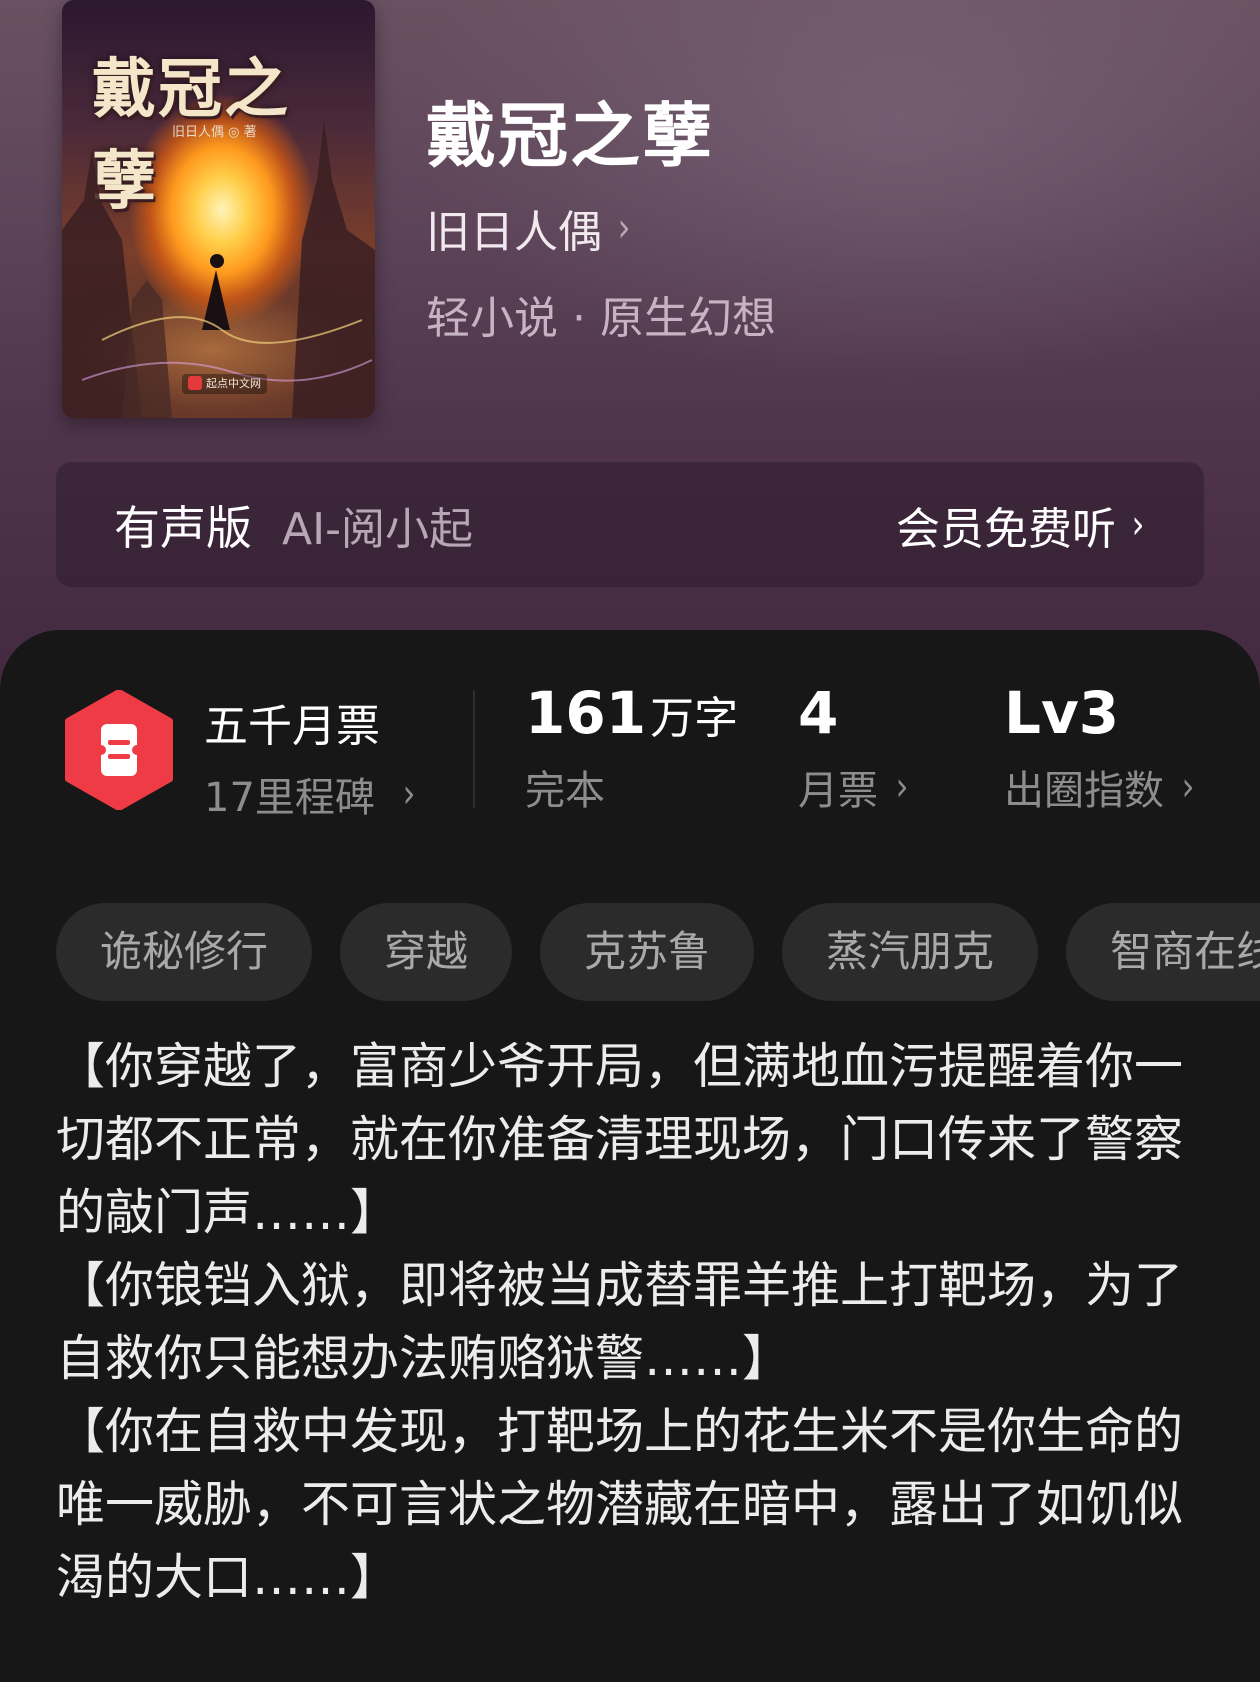 This screenshot has width=1260, height=1682. I want to click on completion-status: 完本, so click(565, 790).